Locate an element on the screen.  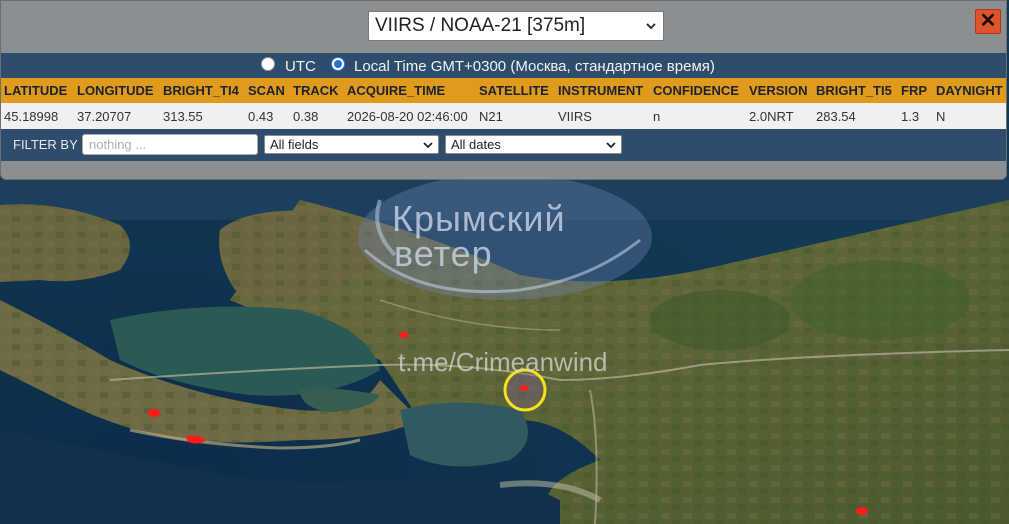
date-select: All dates is located at coordinates (533, 144).